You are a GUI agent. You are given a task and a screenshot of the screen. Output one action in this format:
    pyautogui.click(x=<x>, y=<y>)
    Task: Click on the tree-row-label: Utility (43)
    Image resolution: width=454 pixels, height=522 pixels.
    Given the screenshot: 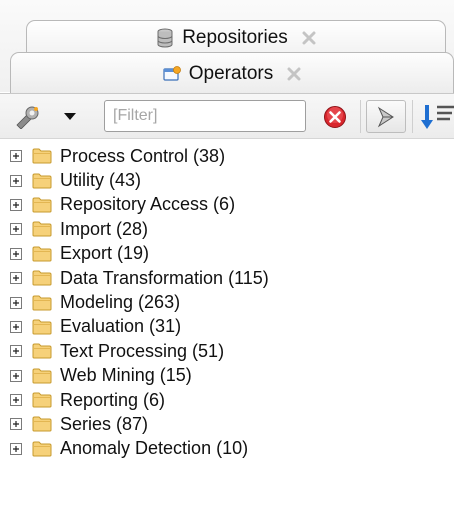 What is the action you would take?
    pyautogui.click(x=101, y=180)
    